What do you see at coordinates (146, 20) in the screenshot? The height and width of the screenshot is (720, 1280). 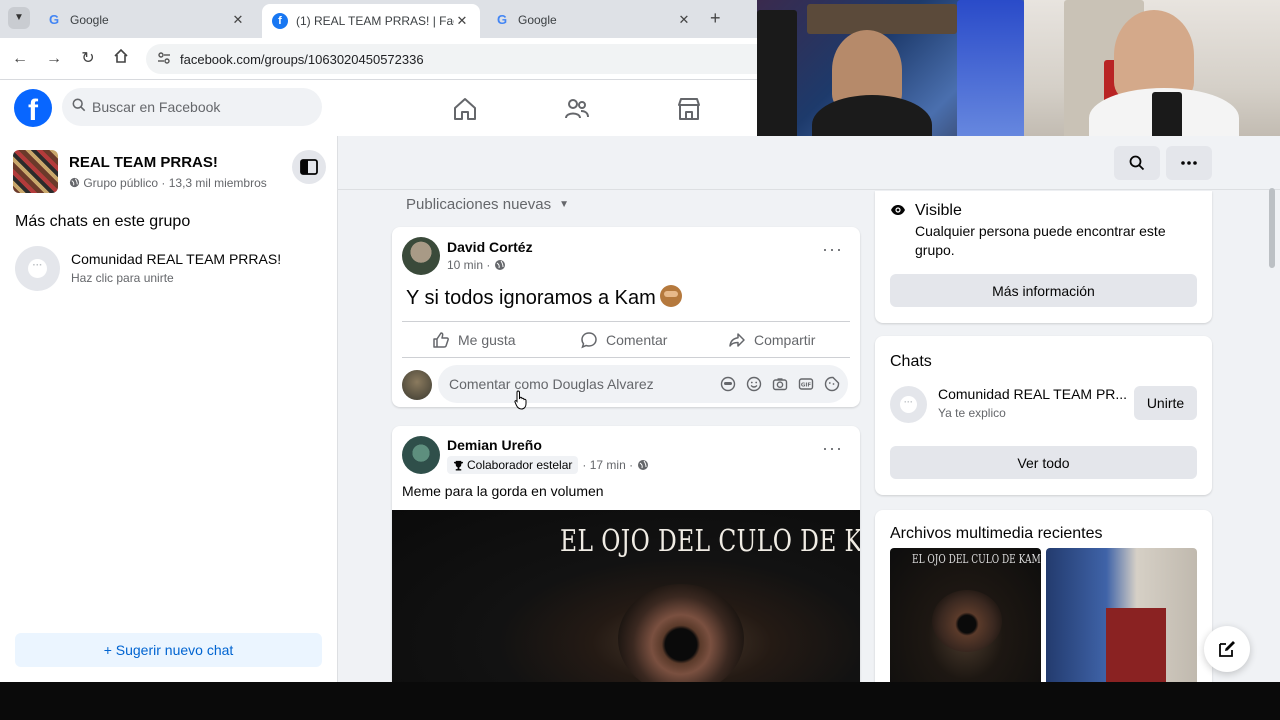 I see `tab-google-1: G Google ✕` at bounding box center [146, 20].